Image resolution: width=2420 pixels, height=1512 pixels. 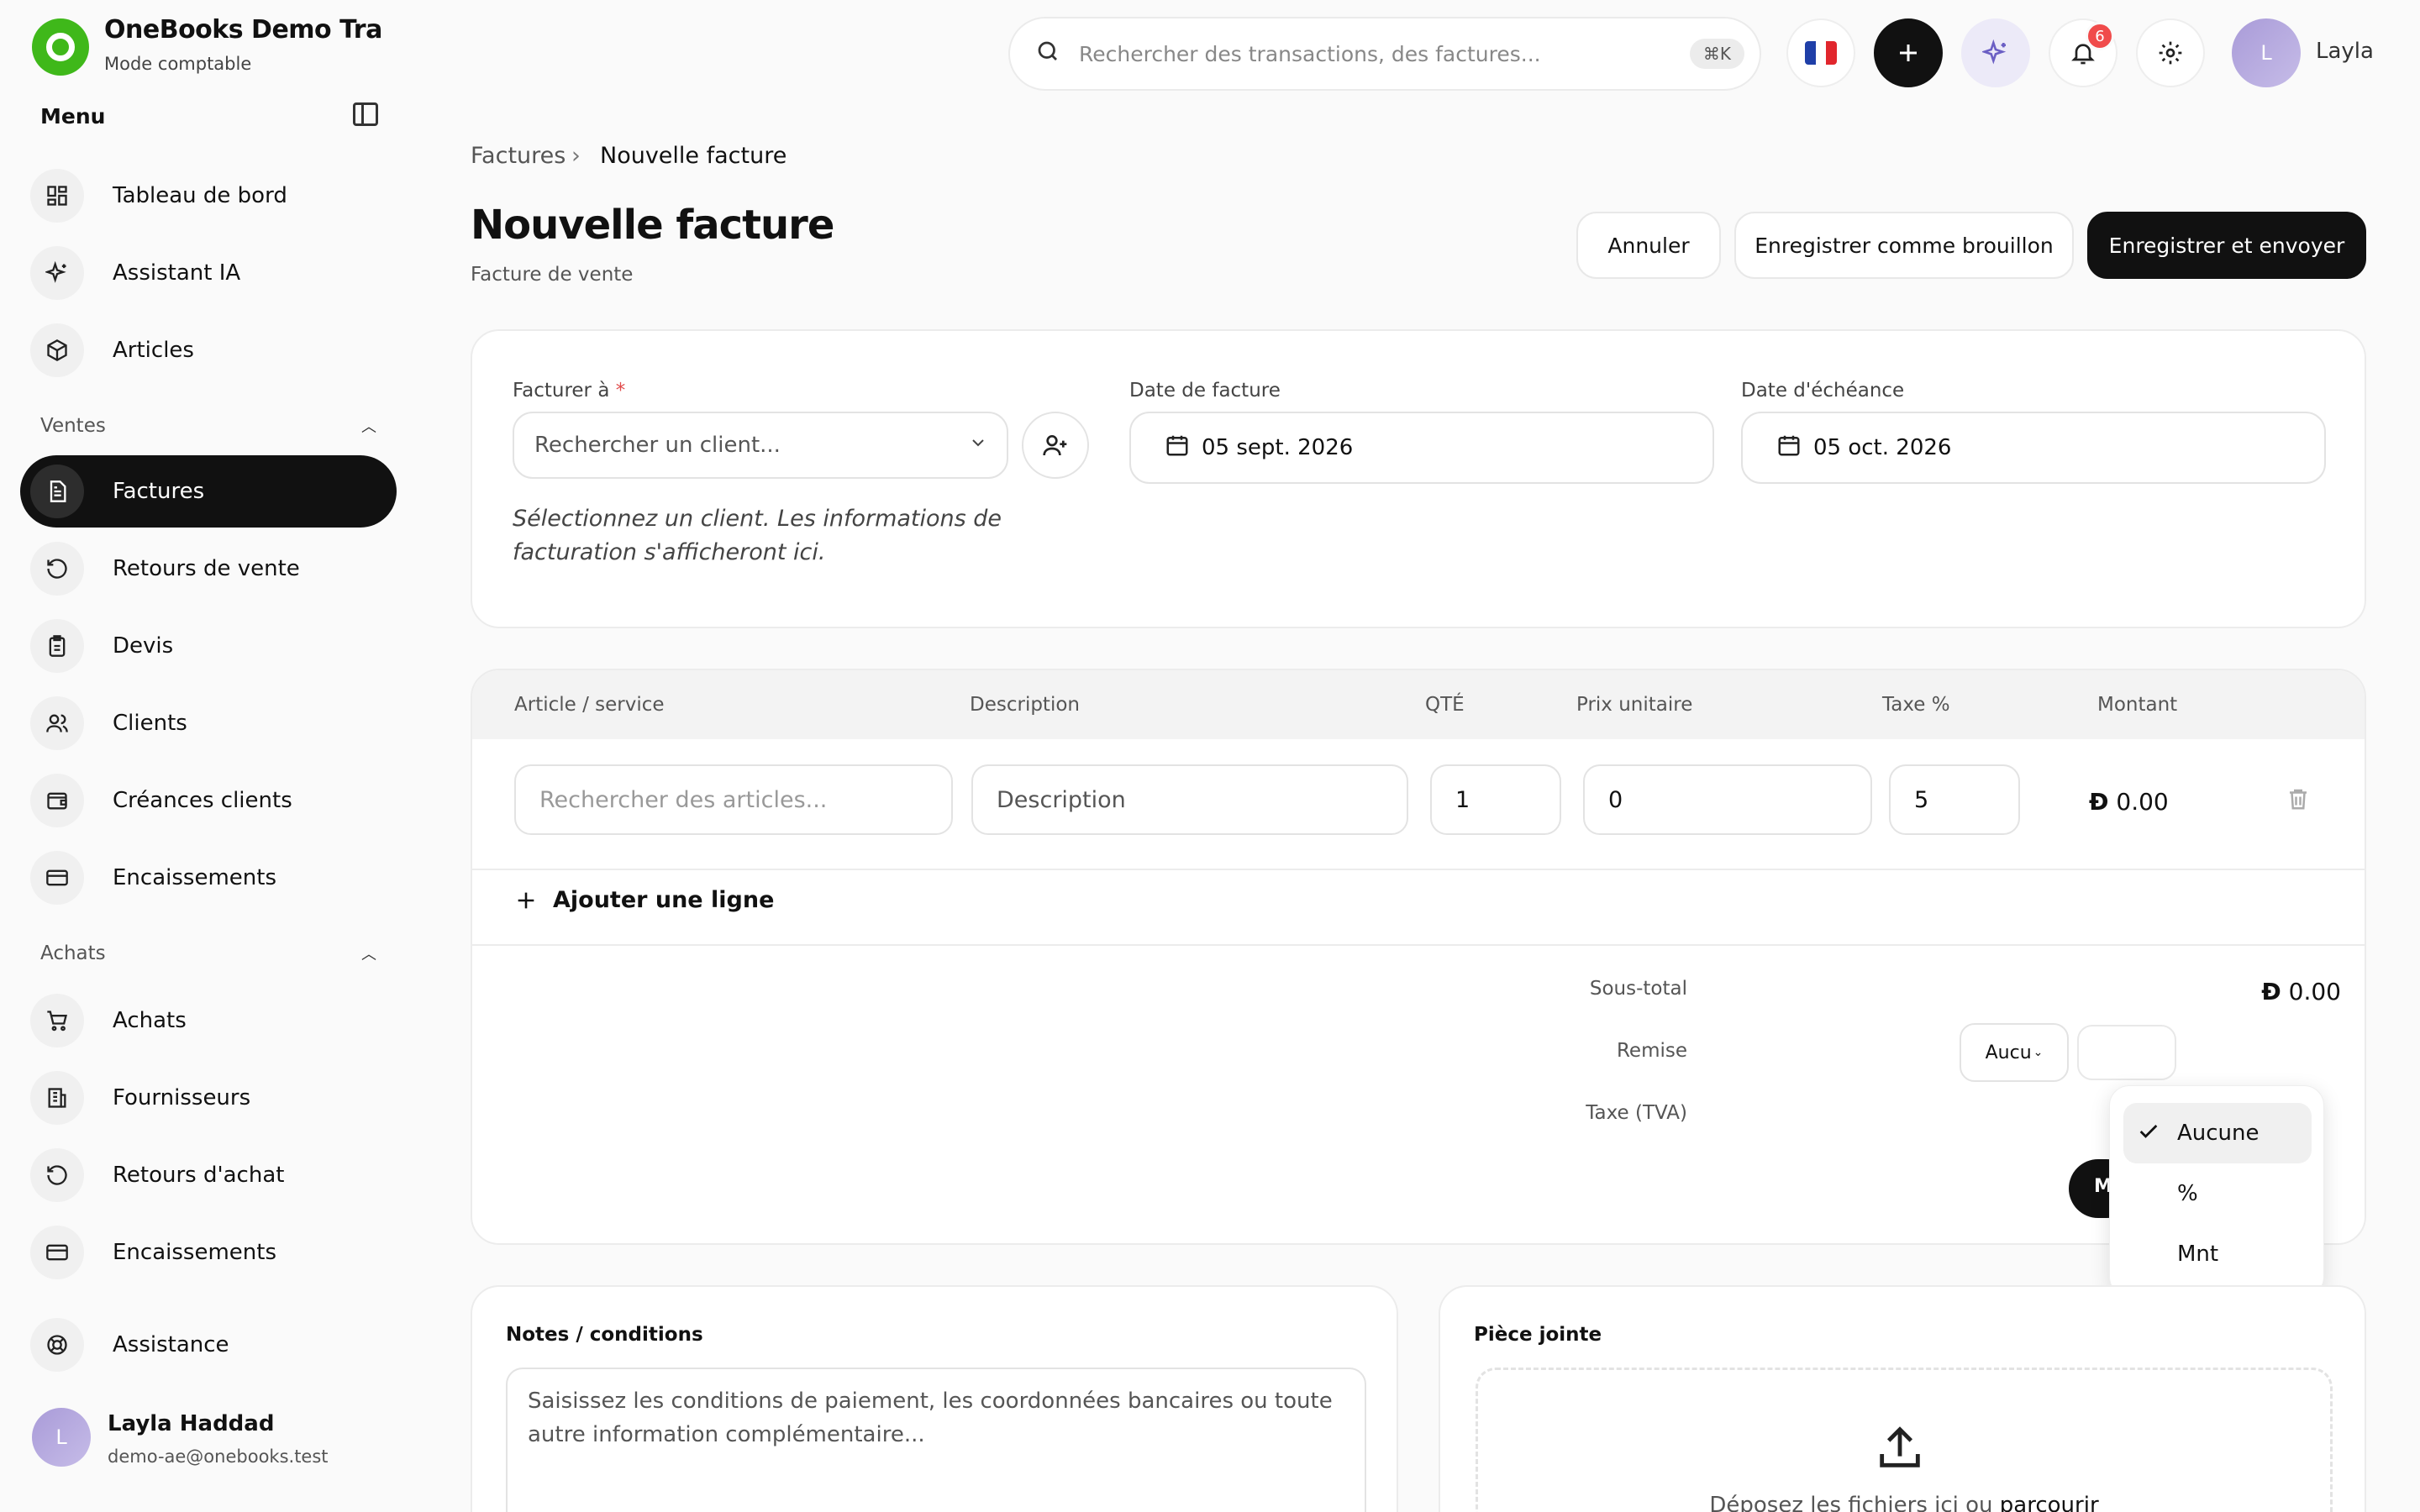 What do you see at coordinates (191, 1423) in the screenshot?
I see `user-name: Layla Haddad` at bounding box center [191, 1423].